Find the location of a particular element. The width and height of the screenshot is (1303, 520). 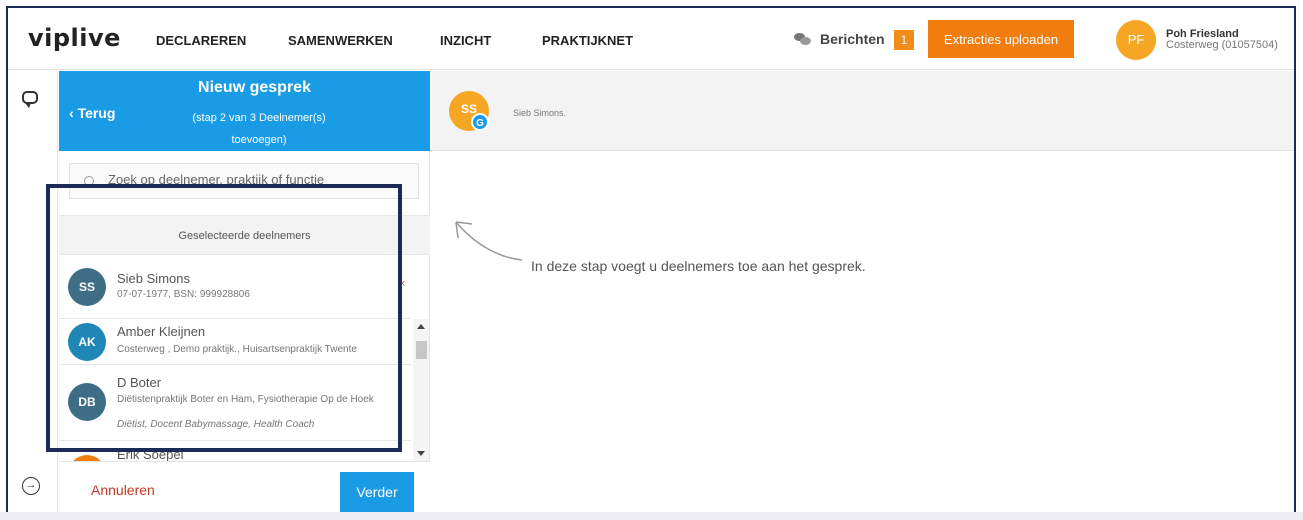

bottom-strip is located at coordinates (651, 516).